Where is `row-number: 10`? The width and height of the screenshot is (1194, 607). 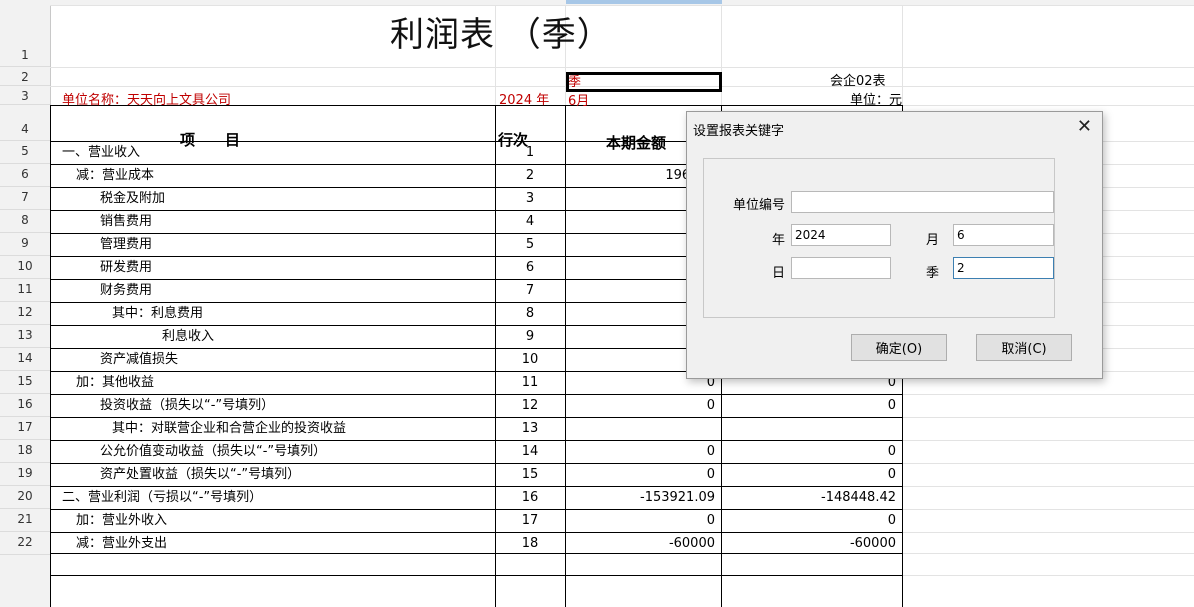
row-number: 10 is located at coordinates (25, 267).